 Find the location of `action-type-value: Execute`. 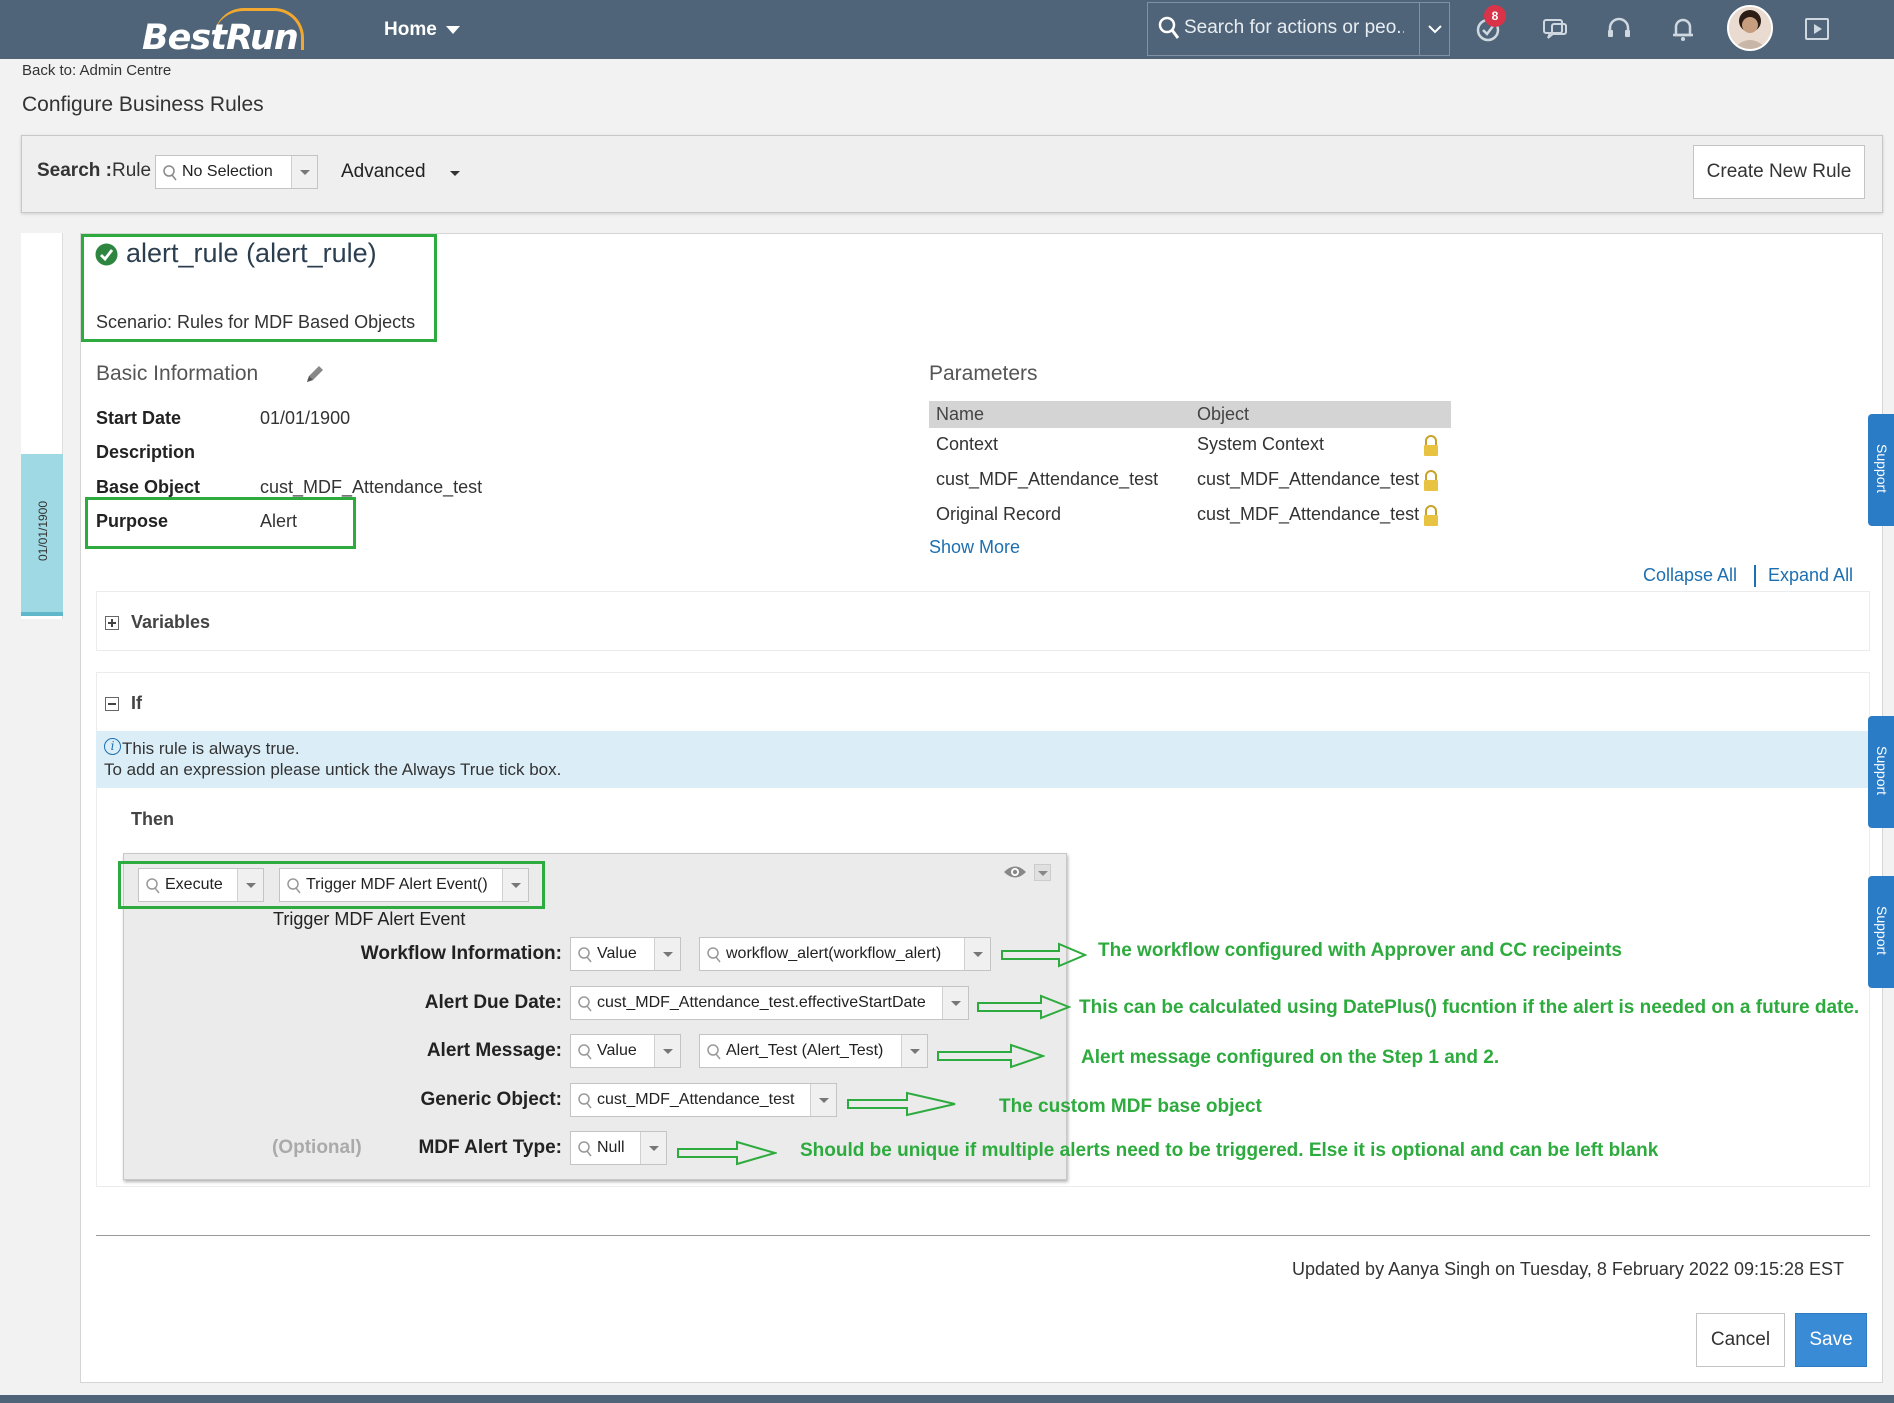

action-type-value: Execute is located at coordinates (194, 884).